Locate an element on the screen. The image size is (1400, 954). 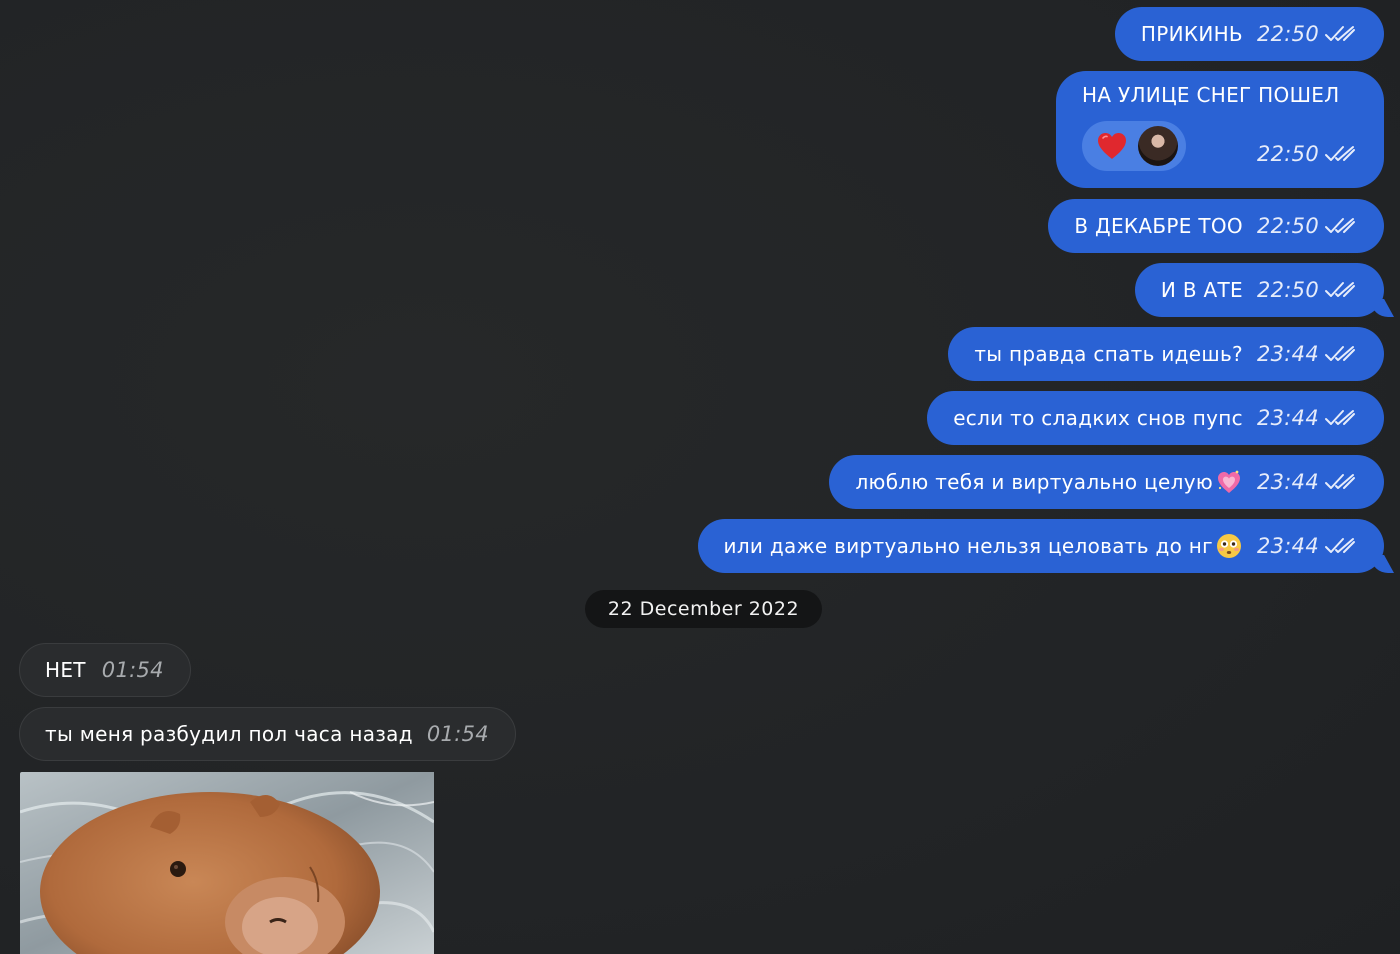
outgoing-message: ты правда спать идешь? 23:44 is located at coordinates (1166, 354).